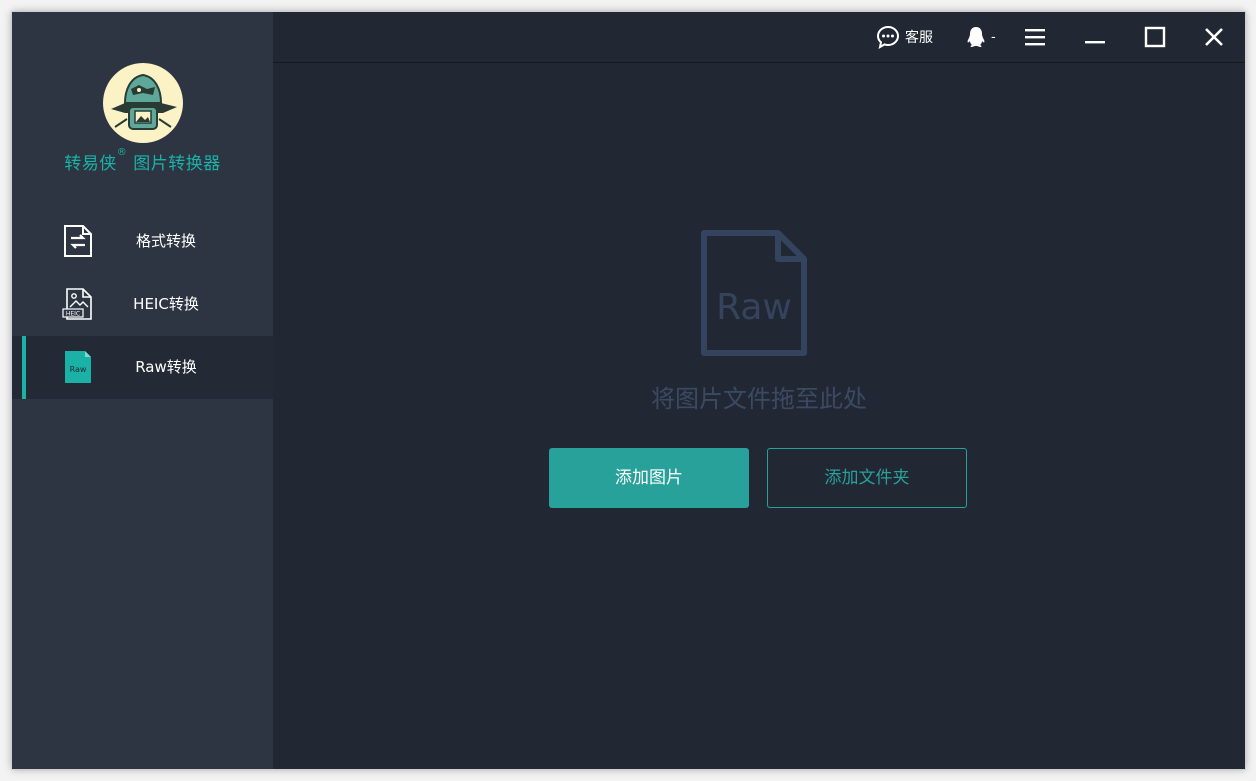 The image size is (1256, 781). I want to click on menu-icon, so click(1035, 37).